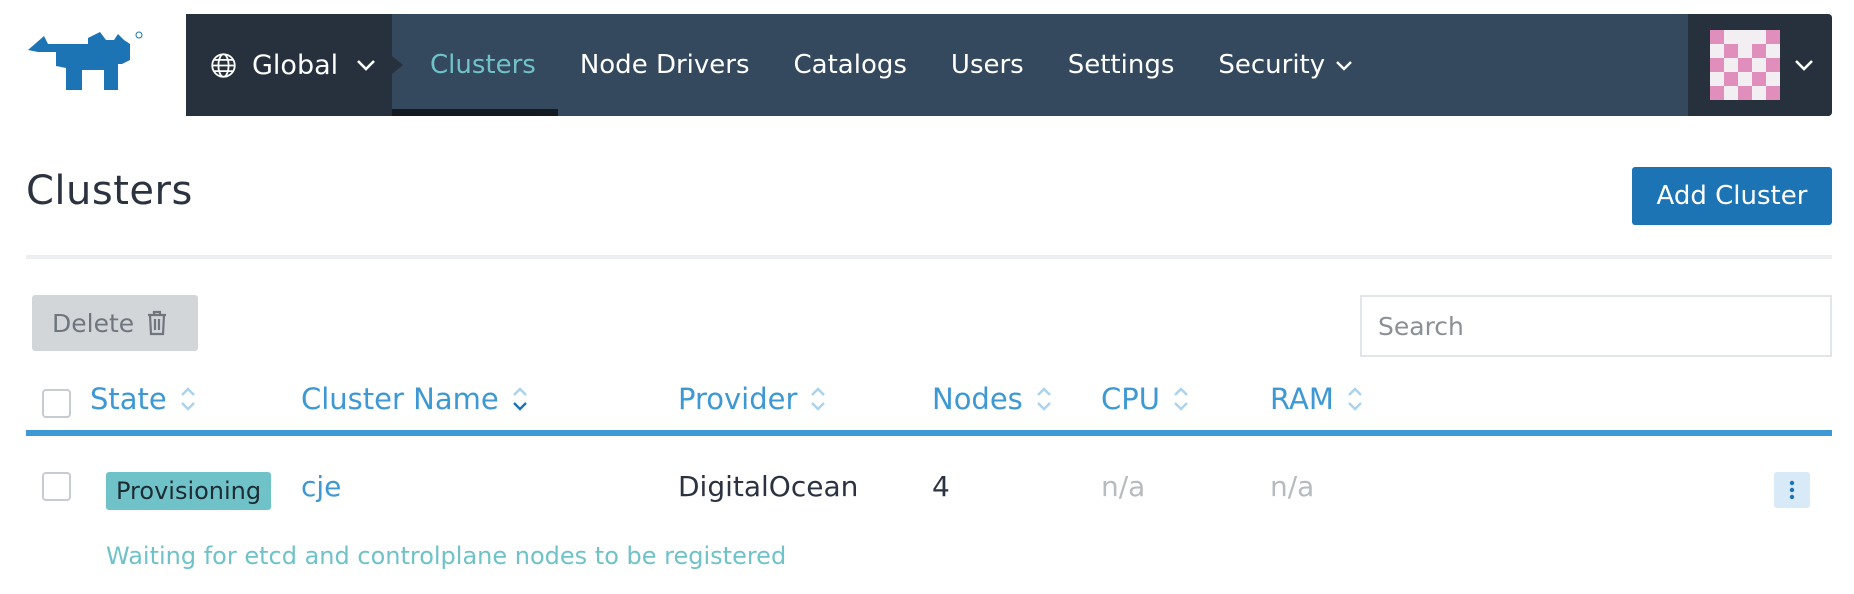 The image size is (1854, 594). I want to click on delete-button-label: Delete, so click(93, 323).